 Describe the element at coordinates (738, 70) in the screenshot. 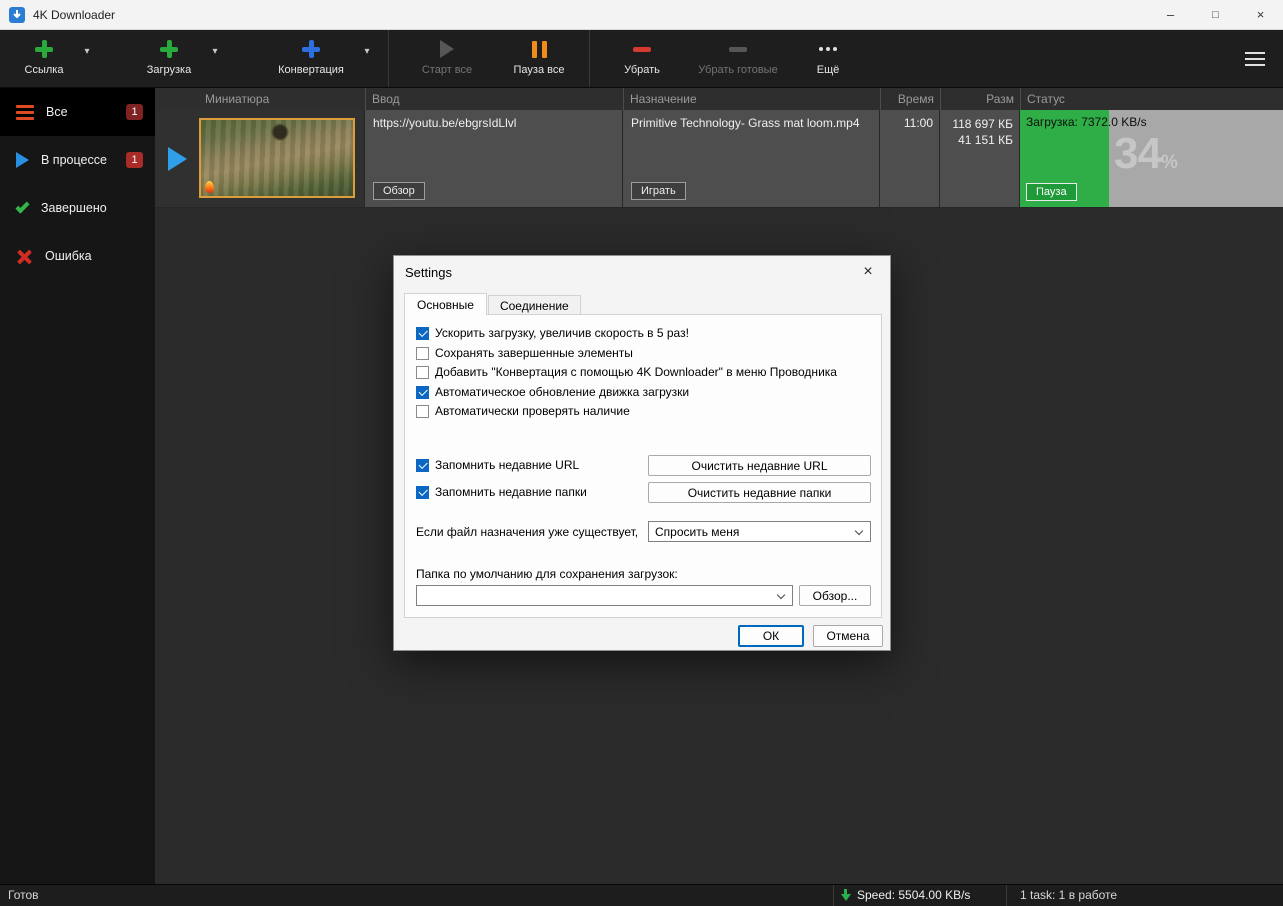

I see `remove-finished-label: Убрать готовые` at that location.